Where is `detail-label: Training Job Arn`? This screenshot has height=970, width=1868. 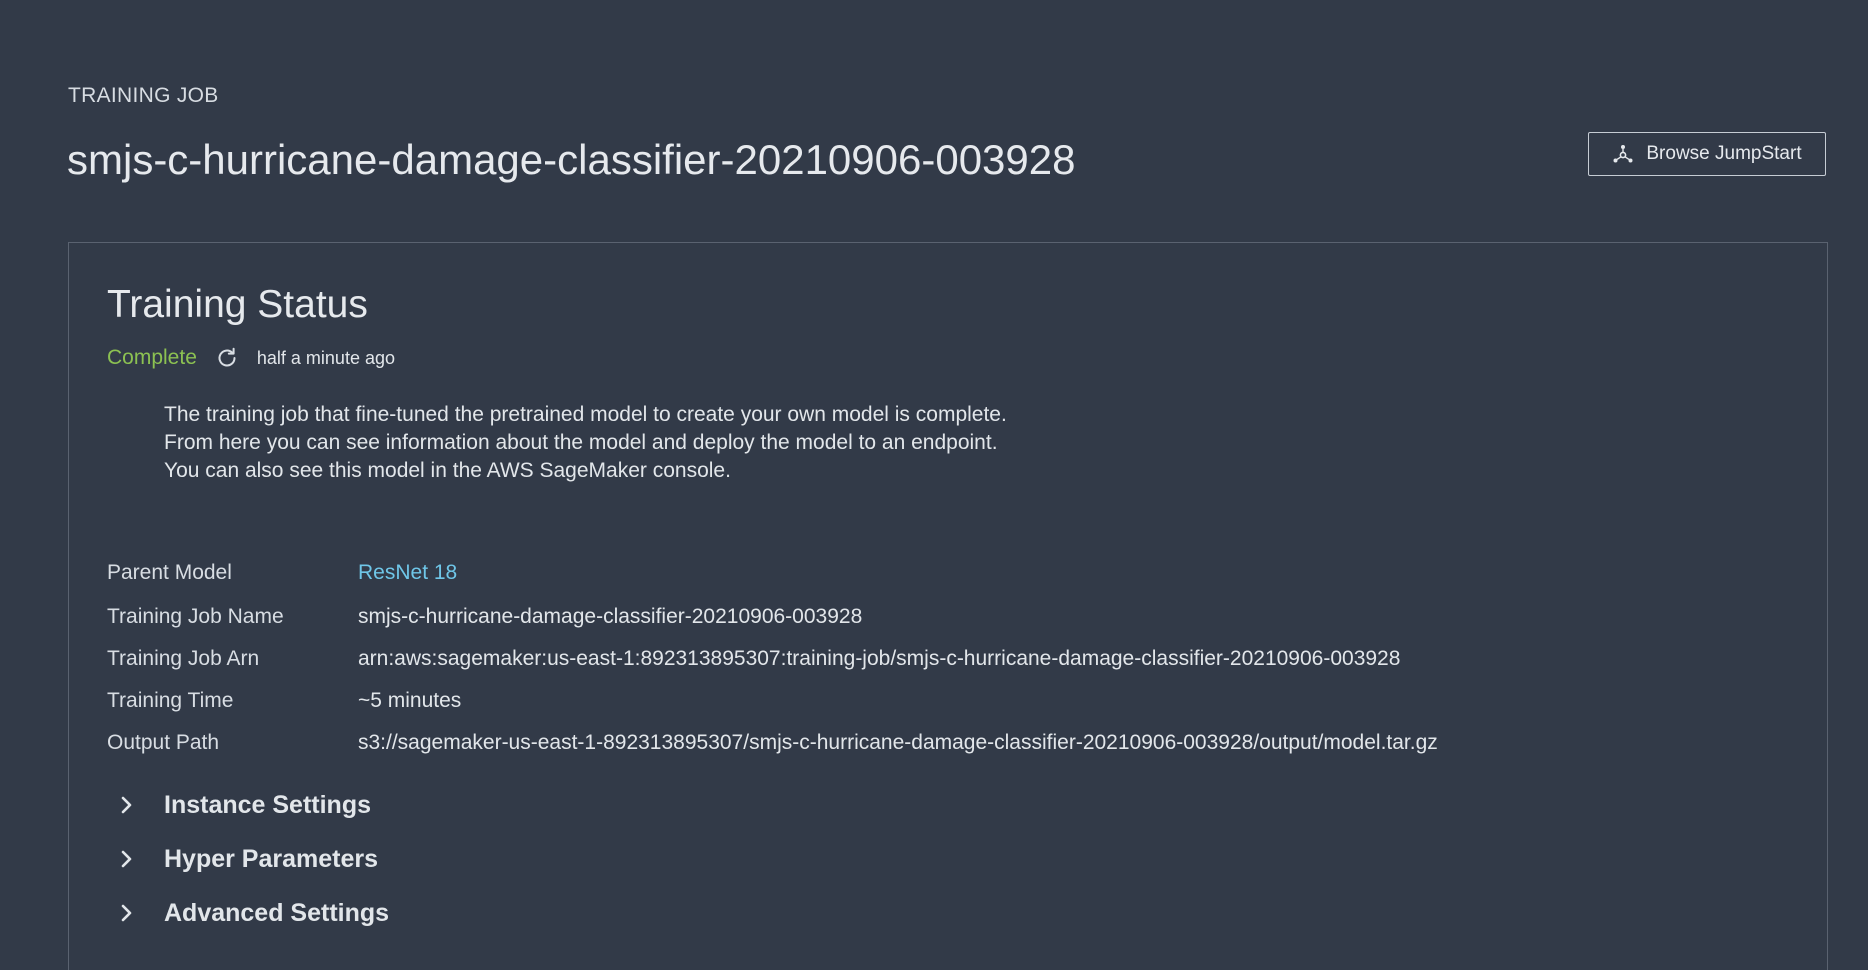 detail-label: Training Job Arn is located at coordinates (183, 658).